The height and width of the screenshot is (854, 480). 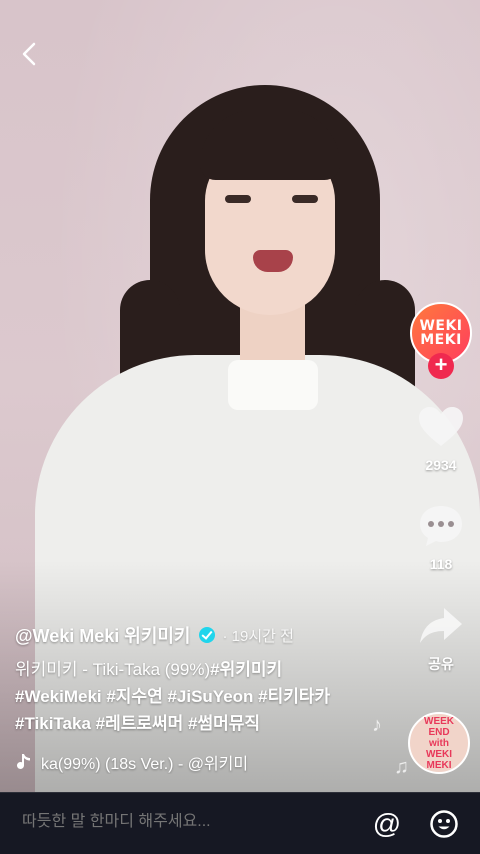 I want to click on like-button, so click(x=441, y=427).